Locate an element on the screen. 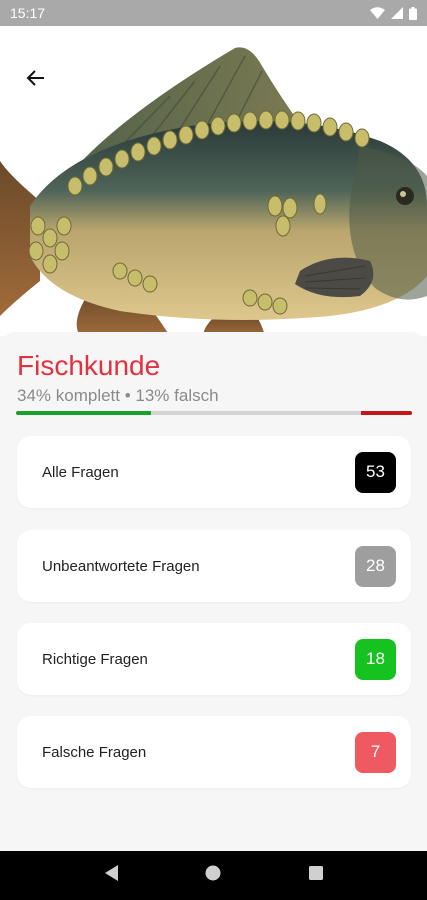  status-icons is located at coordinates (393, 13).